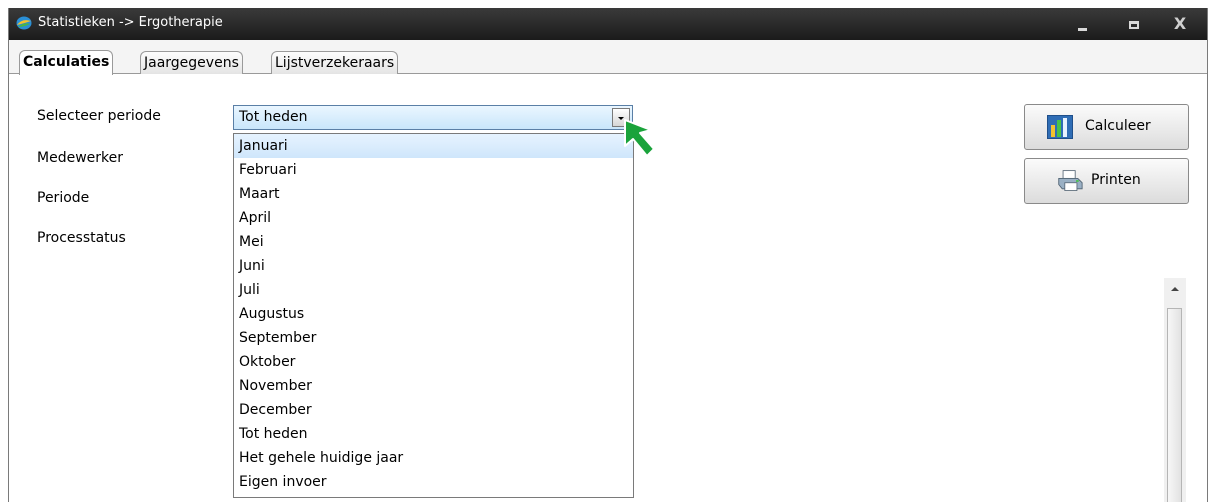 The image size is (1214, 502). Describe the element at coordinates (273, 117) in the screenshot. I see `period-select-value: Tot heden` at that location.